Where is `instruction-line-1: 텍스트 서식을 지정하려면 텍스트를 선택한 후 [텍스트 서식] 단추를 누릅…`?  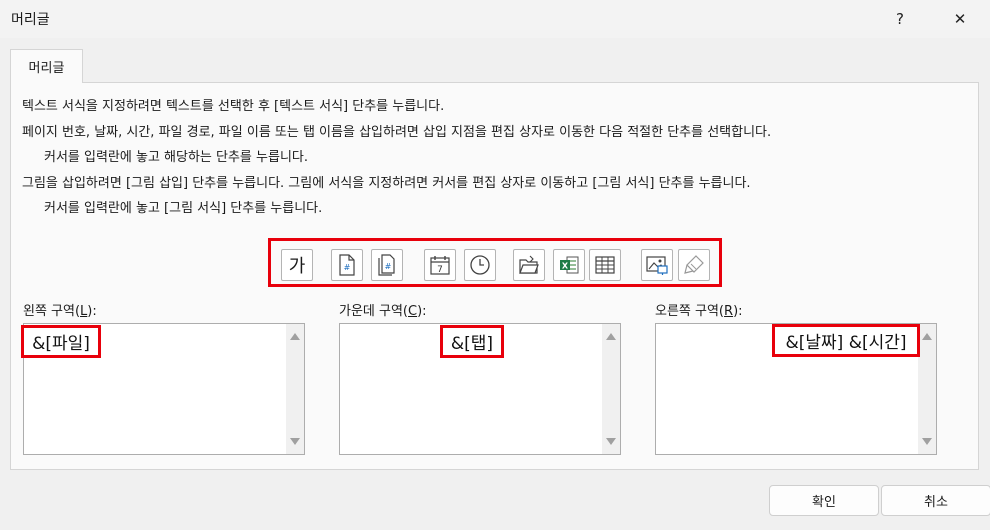 instruction-line-1: 텍스트 서식을 지정하려면 텍스트를 선택한 후 [텍스트 서식] 단추를 누릅… is located at coordinates (233, 106).